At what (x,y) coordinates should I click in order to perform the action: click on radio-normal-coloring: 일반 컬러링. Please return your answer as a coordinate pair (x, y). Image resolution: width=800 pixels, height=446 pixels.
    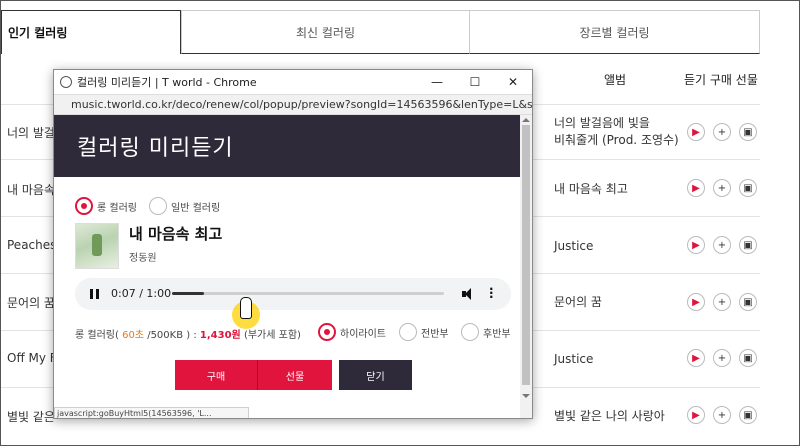
    Looking at the image, I should click on (184, 206).